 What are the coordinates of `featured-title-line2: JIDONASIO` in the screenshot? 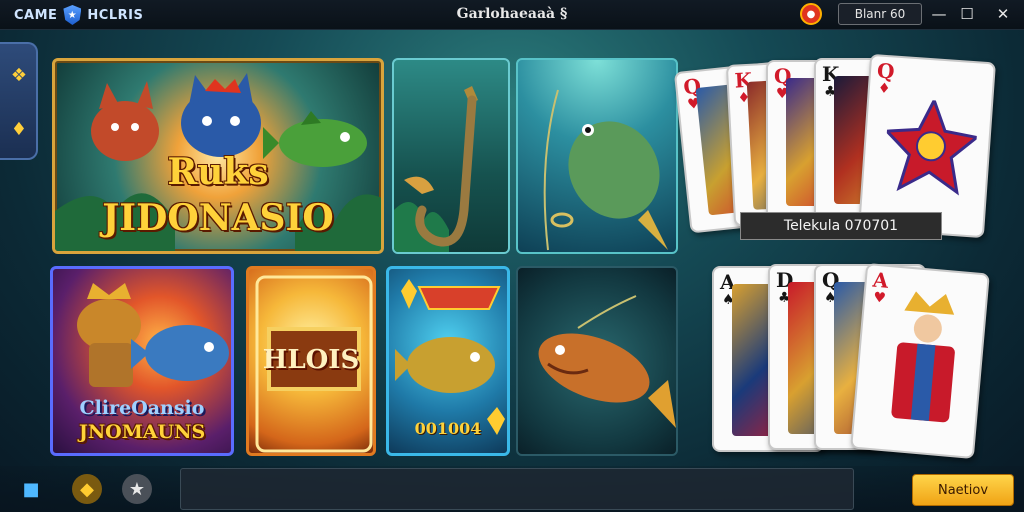 It's located at (218, 218).